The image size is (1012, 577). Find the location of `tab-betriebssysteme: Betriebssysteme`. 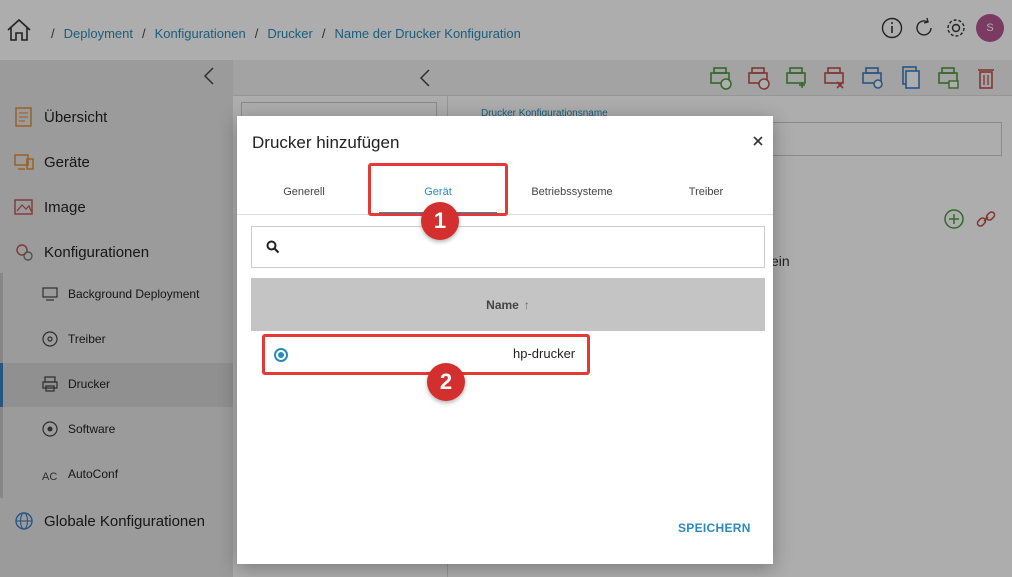

tab-betriebssysteme: Betriebssysteme is located at coordinates (572, 191).